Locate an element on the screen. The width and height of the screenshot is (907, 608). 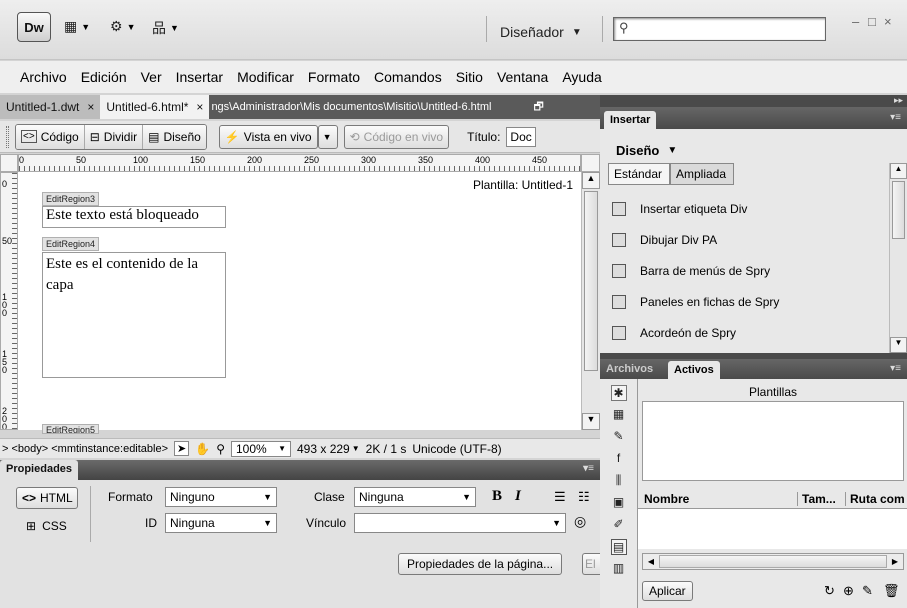
maximize-button: □ is located at coordinates (872, 21).